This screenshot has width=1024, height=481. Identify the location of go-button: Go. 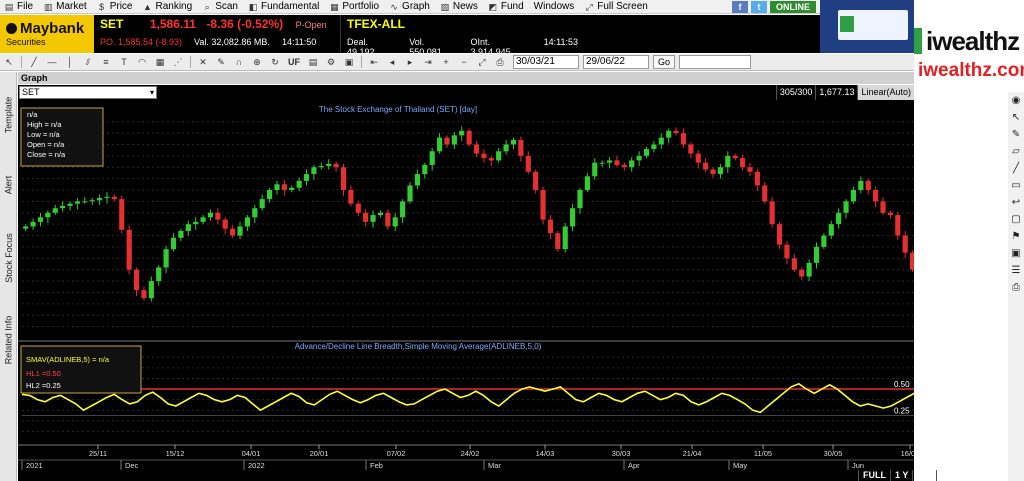
(664, 62).